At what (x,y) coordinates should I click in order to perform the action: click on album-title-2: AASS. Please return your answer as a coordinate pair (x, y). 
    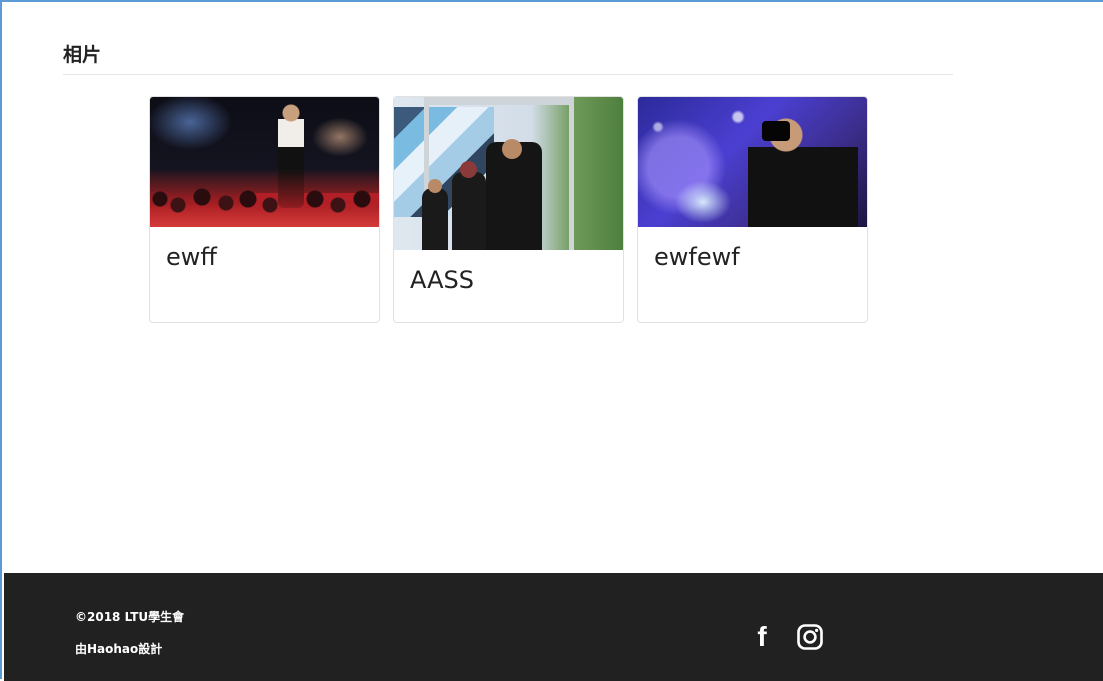
    Looking at the image, I should click on (442, 280).